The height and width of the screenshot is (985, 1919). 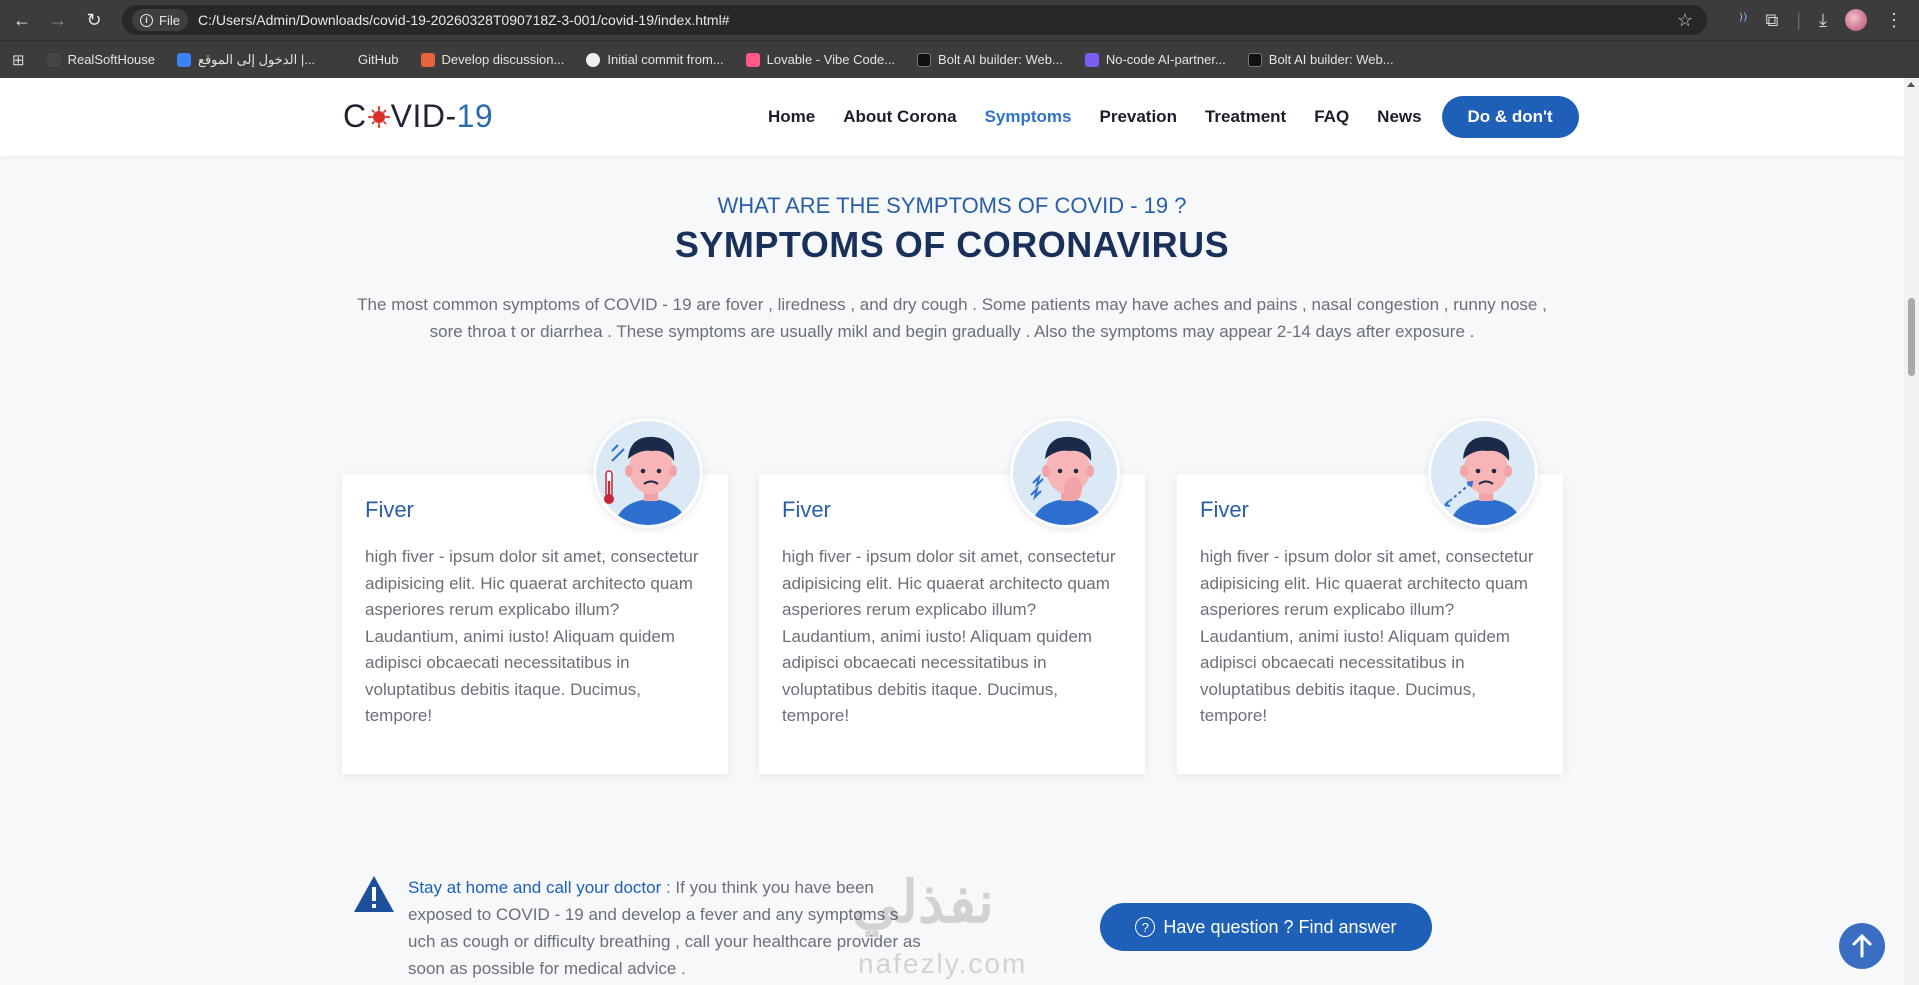 I want to click on cast-icon: ⁾⁾, so click(x=1743, y=20).